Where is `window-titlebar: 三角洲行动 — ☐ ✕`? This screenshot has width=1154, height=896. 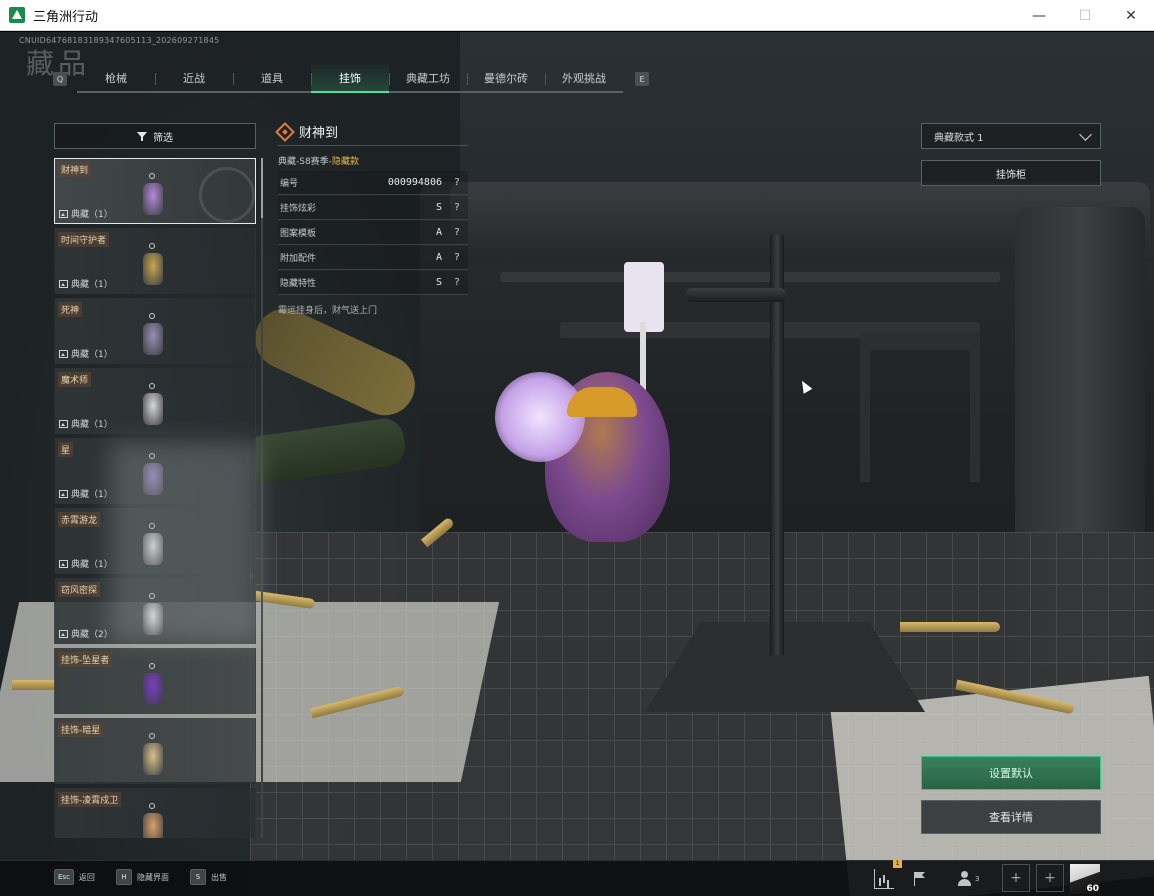 window-titlebar: 三角洲行动 — ☐ ✕ is located at coordinates (577, 15).